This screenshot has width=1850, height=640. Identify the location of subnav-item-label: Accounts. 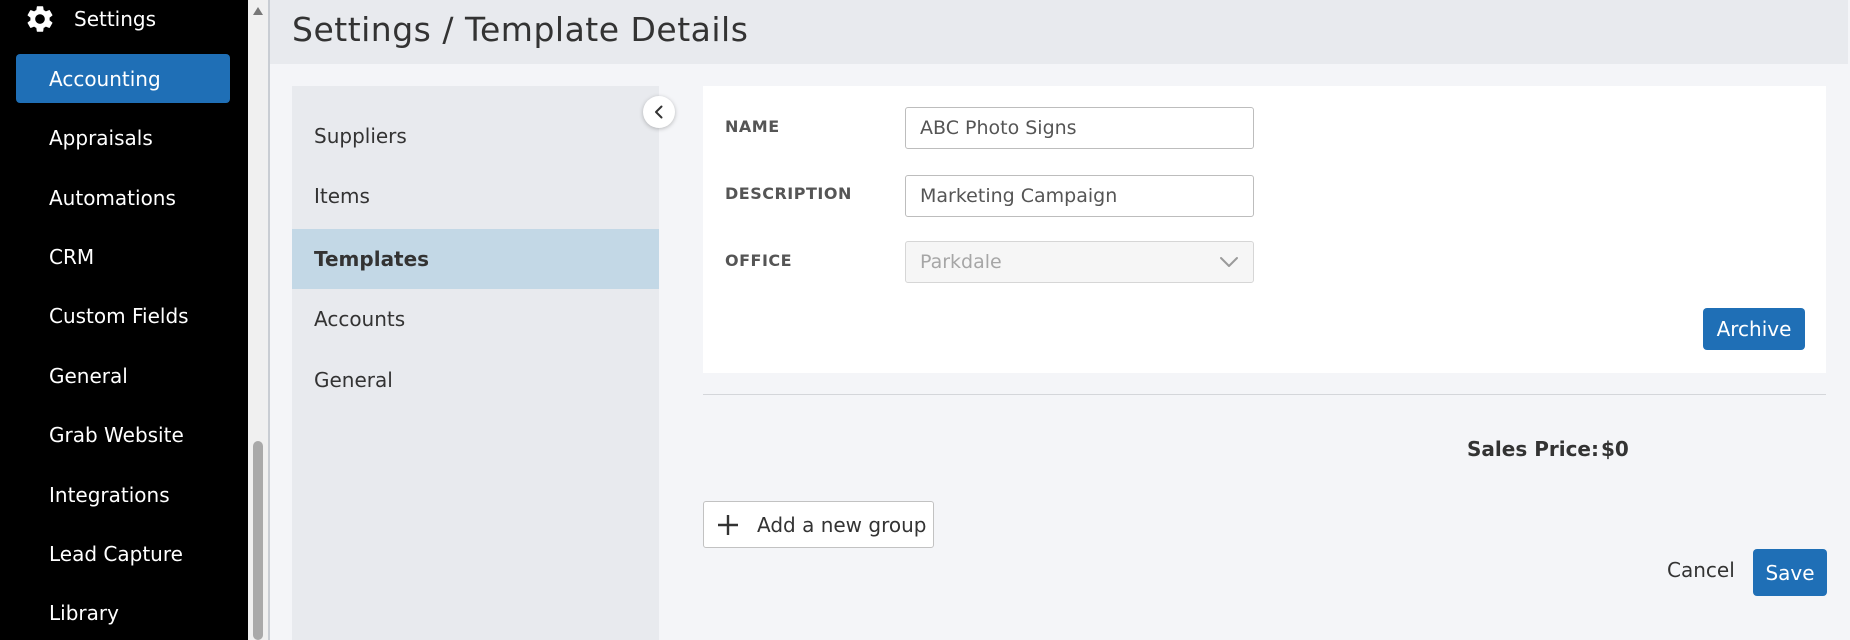
(360, 319).